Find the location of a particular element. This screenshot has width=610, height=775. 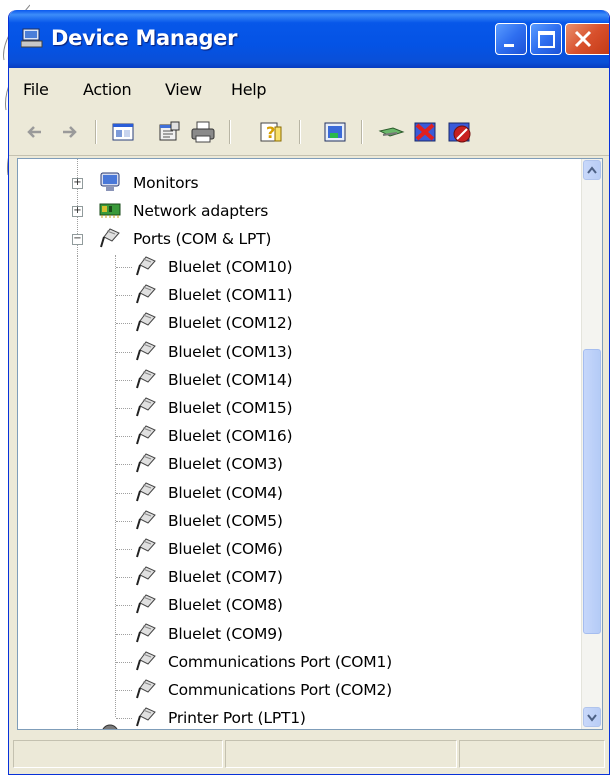

menu-view: View is located at coordinates (183, 89).